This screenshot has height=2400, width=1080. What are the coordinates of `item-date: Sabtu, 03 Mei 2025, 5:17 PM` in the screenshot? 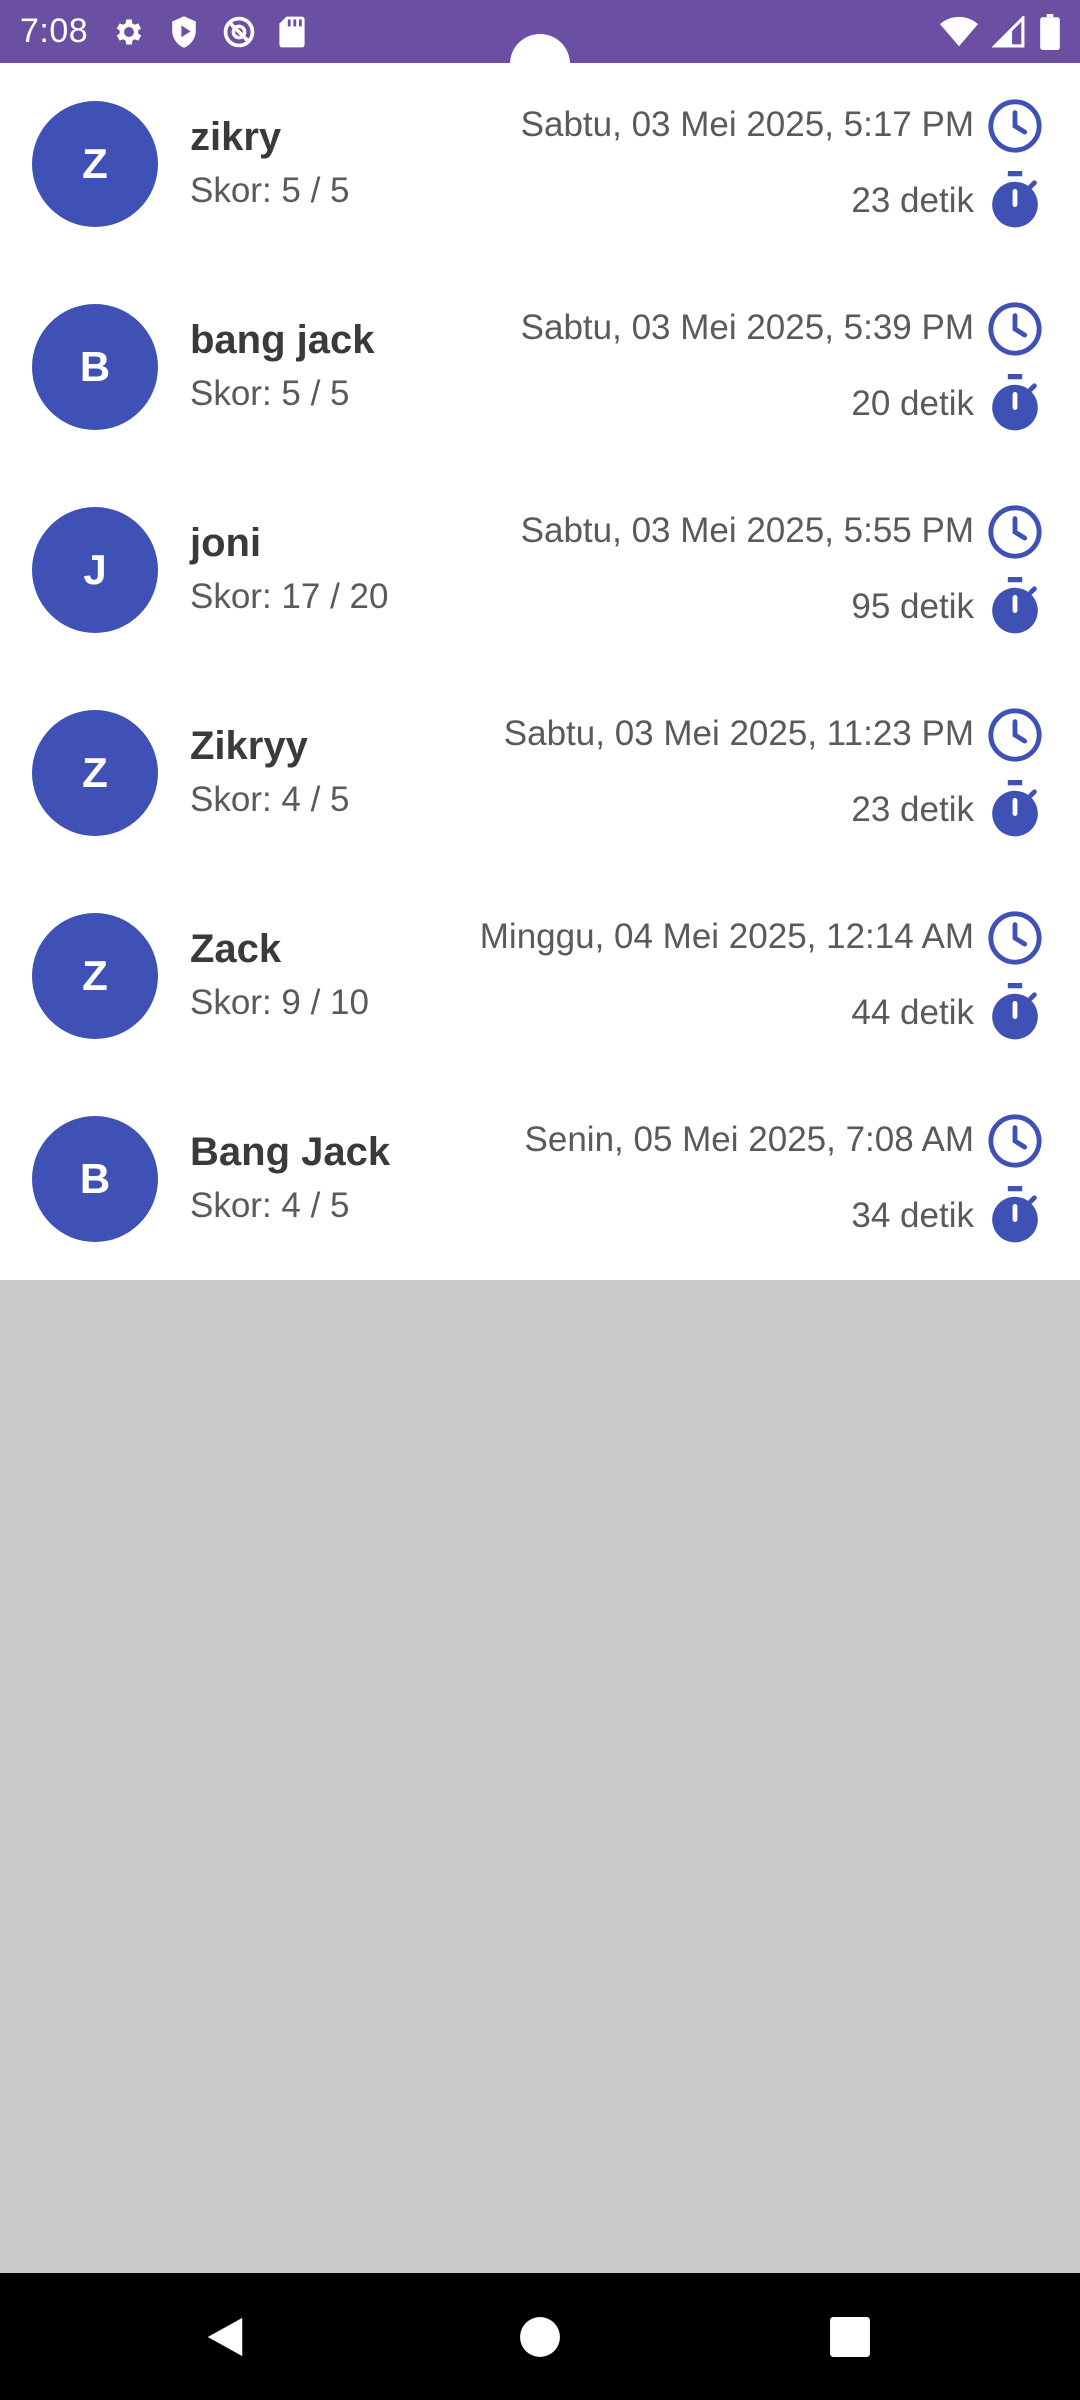 It's located at (747, 124).